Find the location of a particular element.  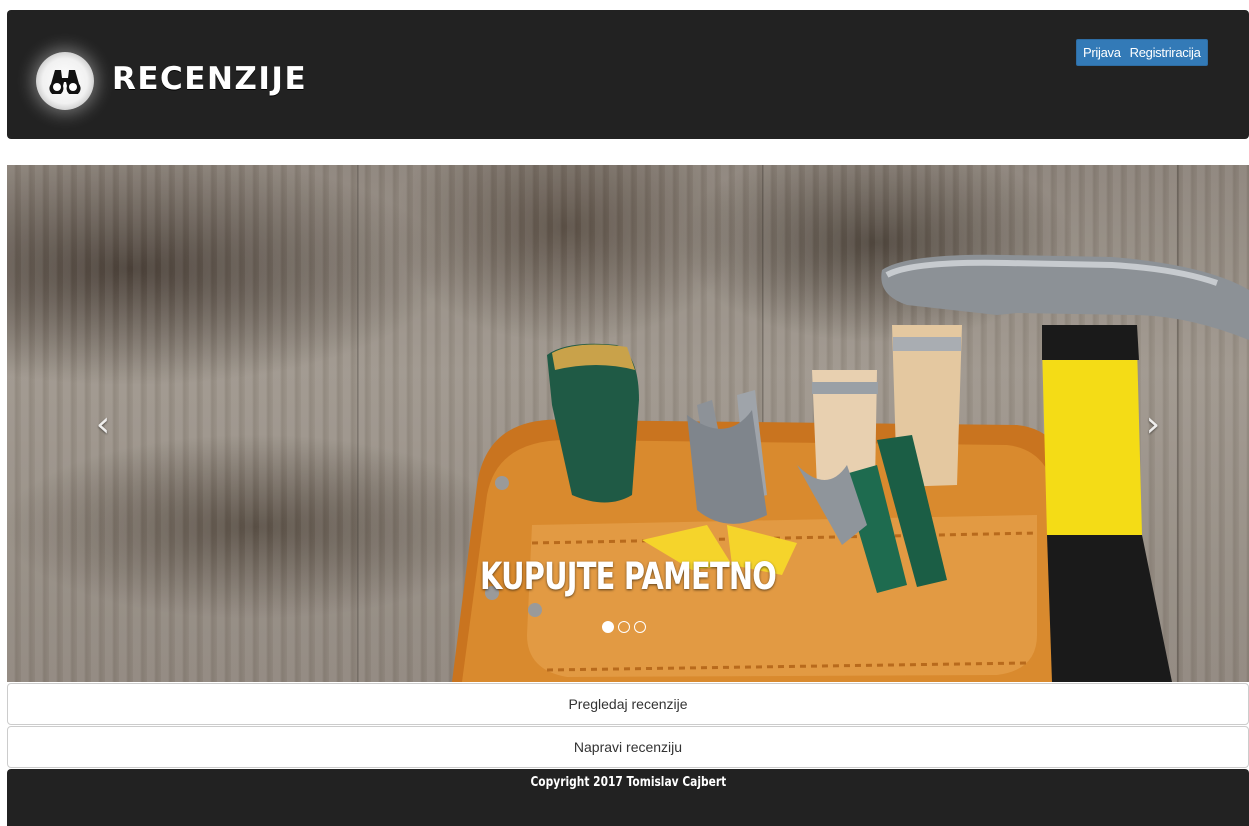

binoculars-icon is located at coordinates (65, 82).